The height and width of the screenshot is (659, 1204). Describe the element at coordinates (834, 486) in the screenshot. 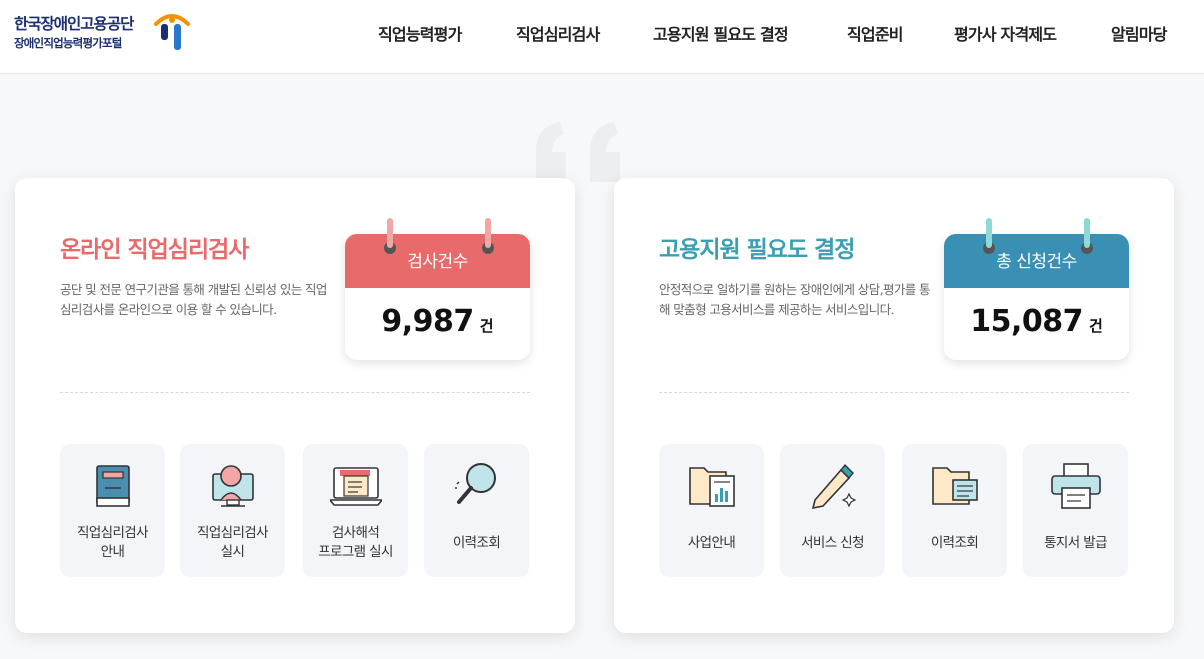

I see `pencil-icon` at that location.